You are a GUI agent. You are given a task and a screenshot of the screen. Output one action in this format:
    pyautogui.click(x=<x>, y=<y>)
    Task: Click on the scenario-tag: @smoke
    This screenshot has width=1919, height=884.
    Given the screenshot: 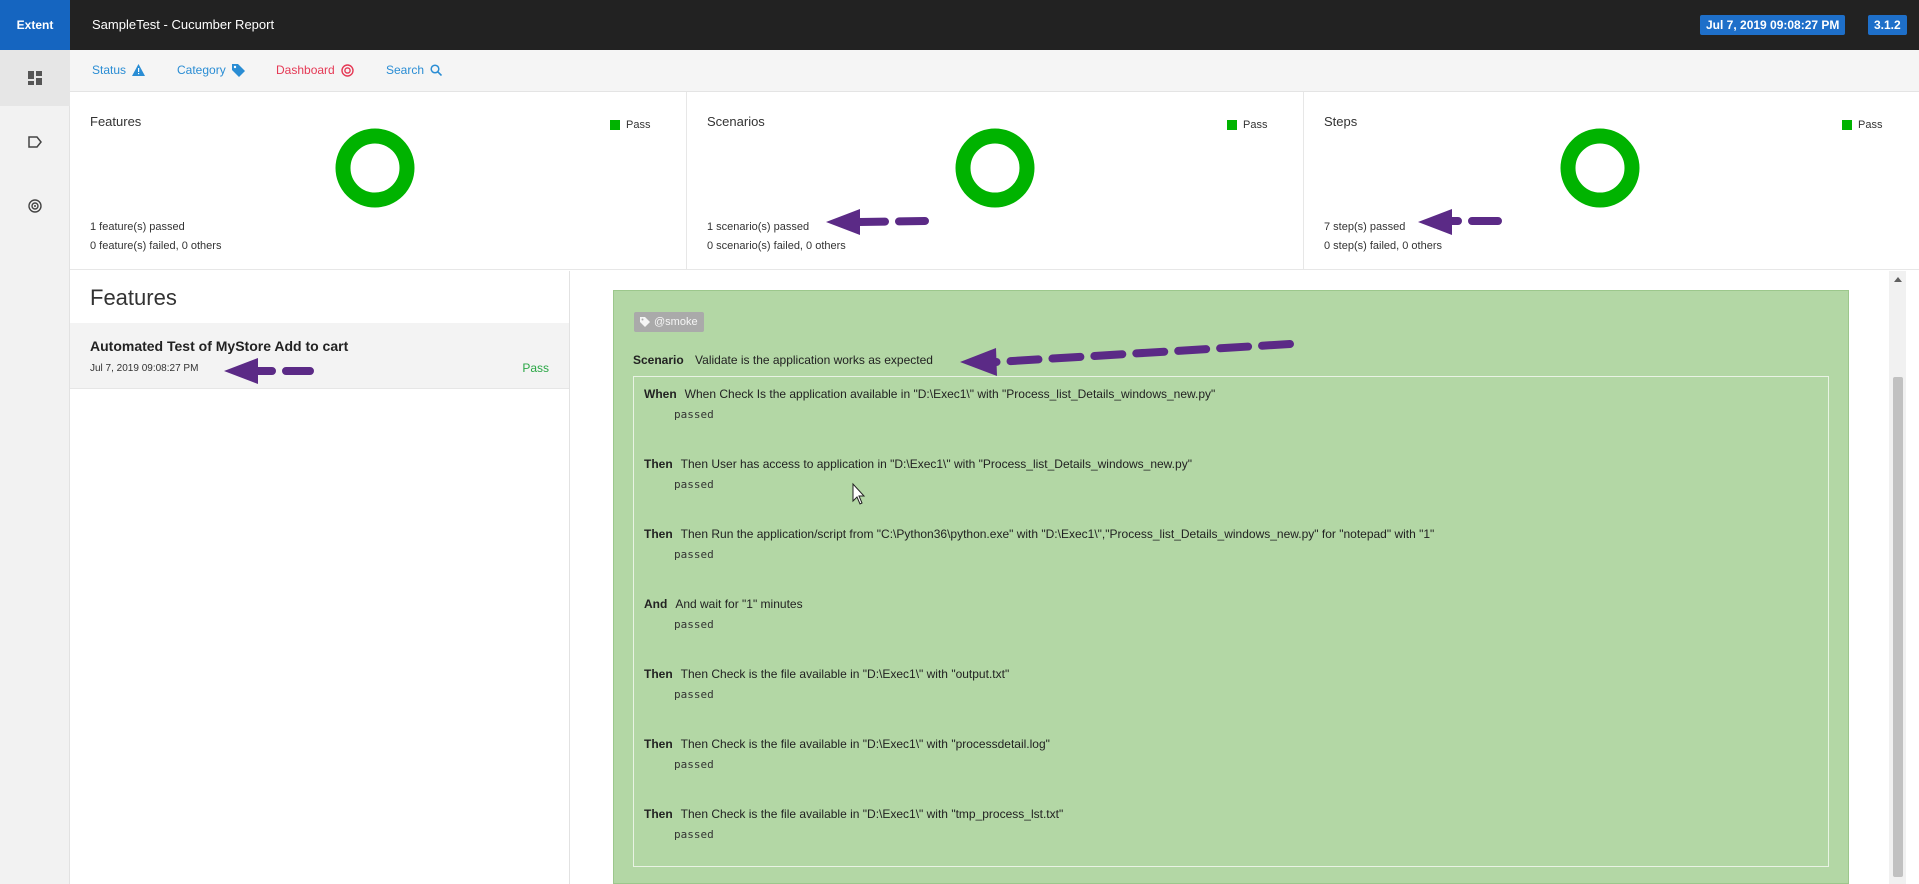 What is the action you would take?
    pyautogui.click(x=669, y=322)
    